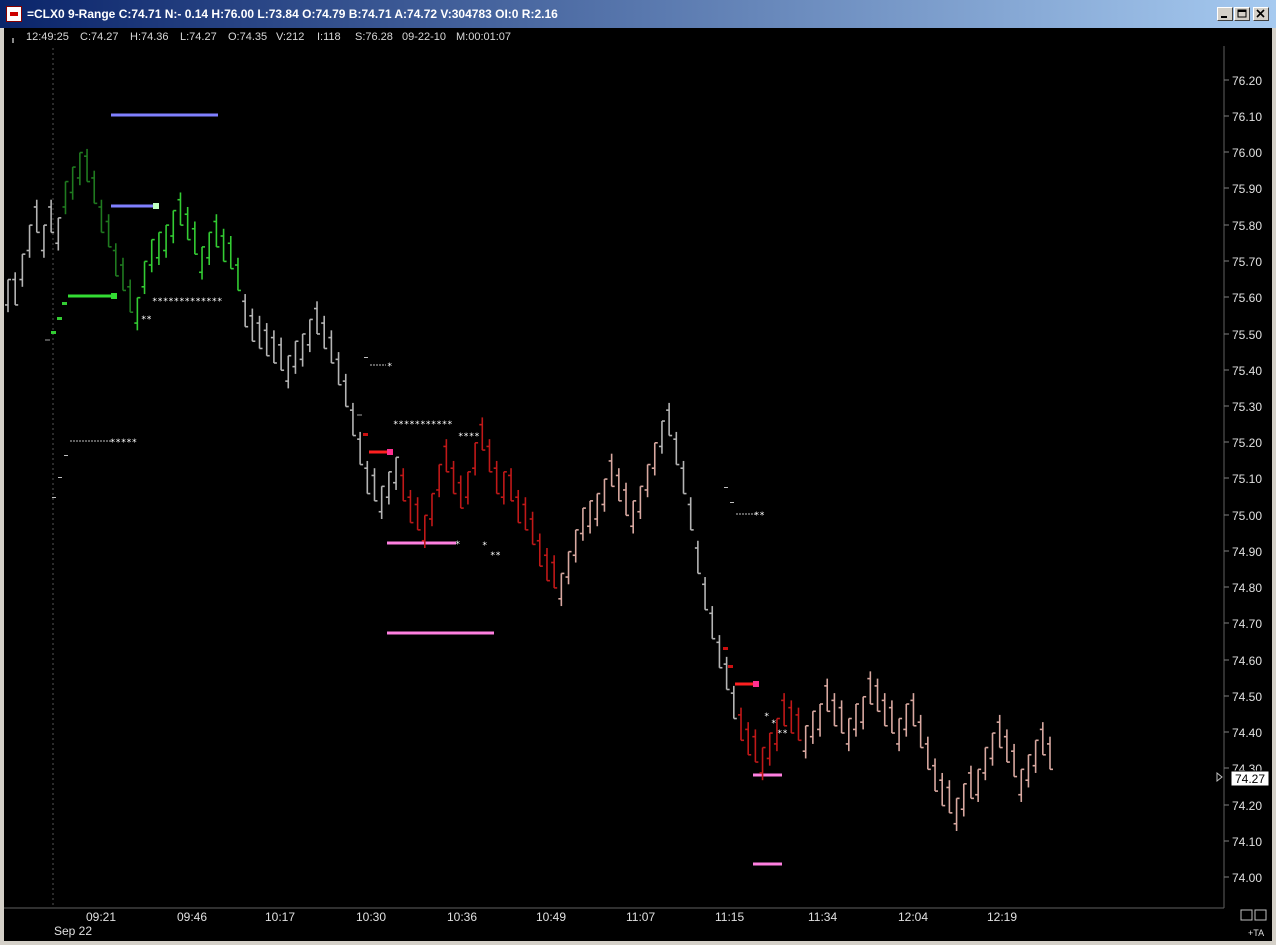 This screenshot has height=945, width=1276. What do you see at coordinates (73, 931) in the screenshot?
I see `date-label: Sep 22` at bounding box center [73, 931].